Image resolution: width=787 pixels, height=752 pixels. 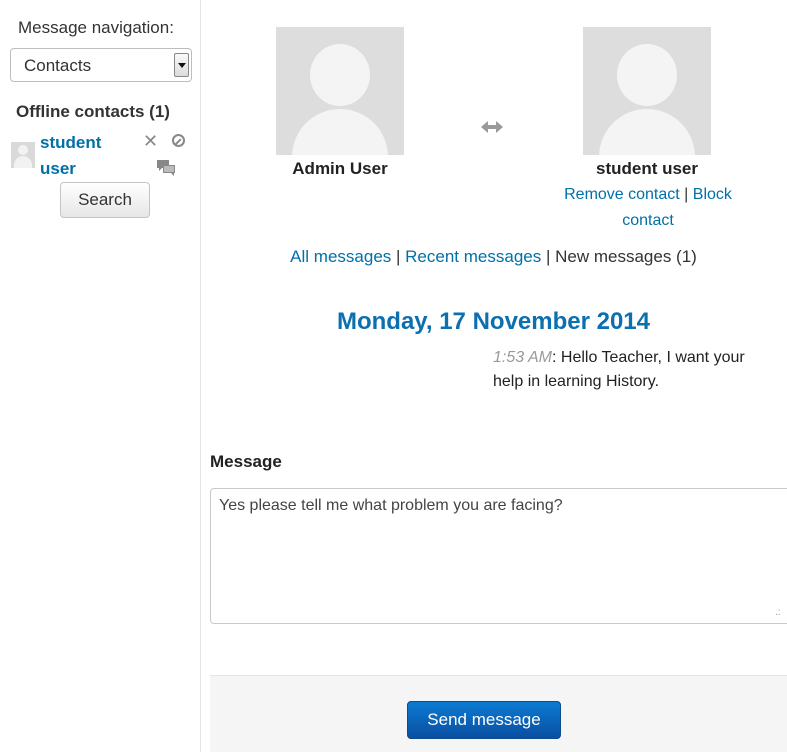 What do you see at coordinates (96, 27) in the screenshot?
I see `navigation-label: Message navigation:` at bounding box center [96, 27].